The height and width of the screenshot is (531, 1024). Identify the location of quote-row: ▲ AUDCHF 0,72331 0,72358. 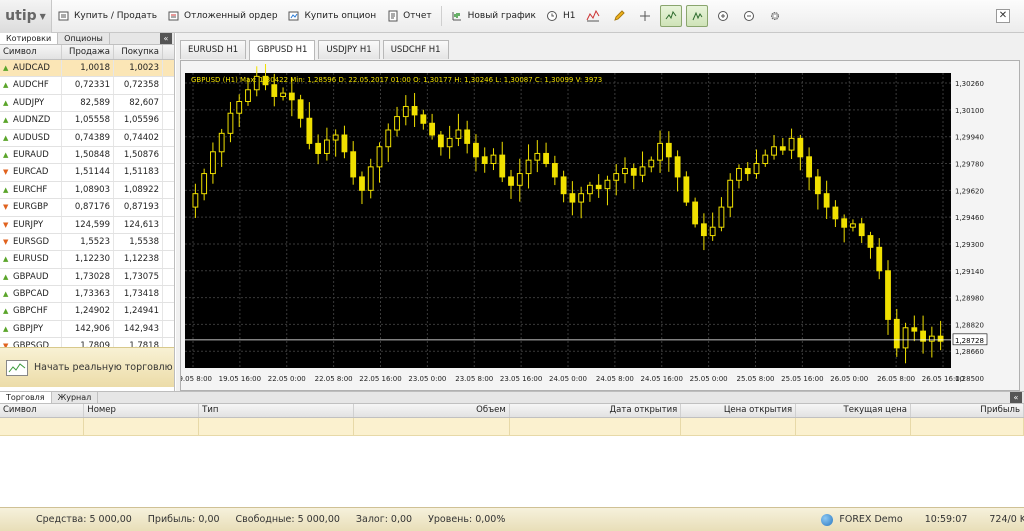
(87, 86).